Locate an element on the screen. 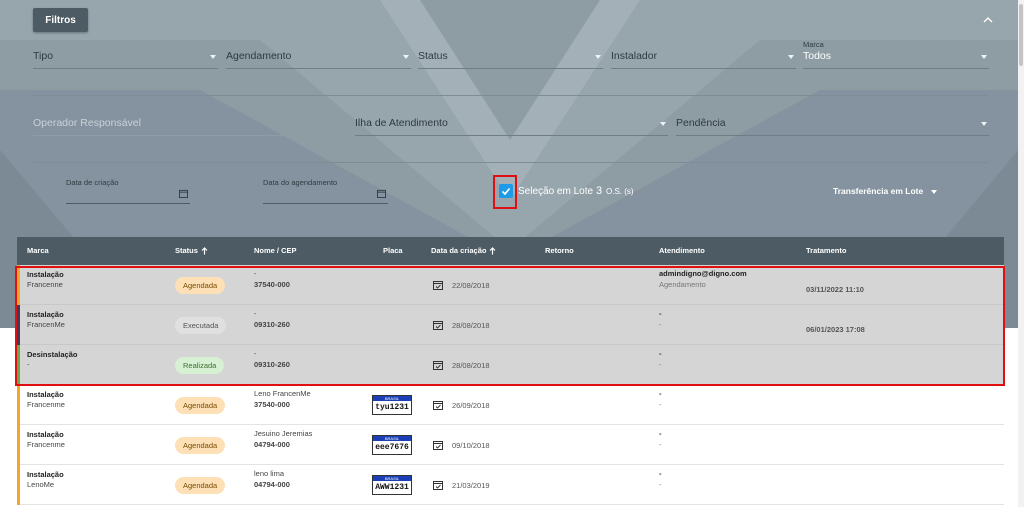 The image size is (1024, 507). status-badge: Realizada is located at coordinates (200, 365).